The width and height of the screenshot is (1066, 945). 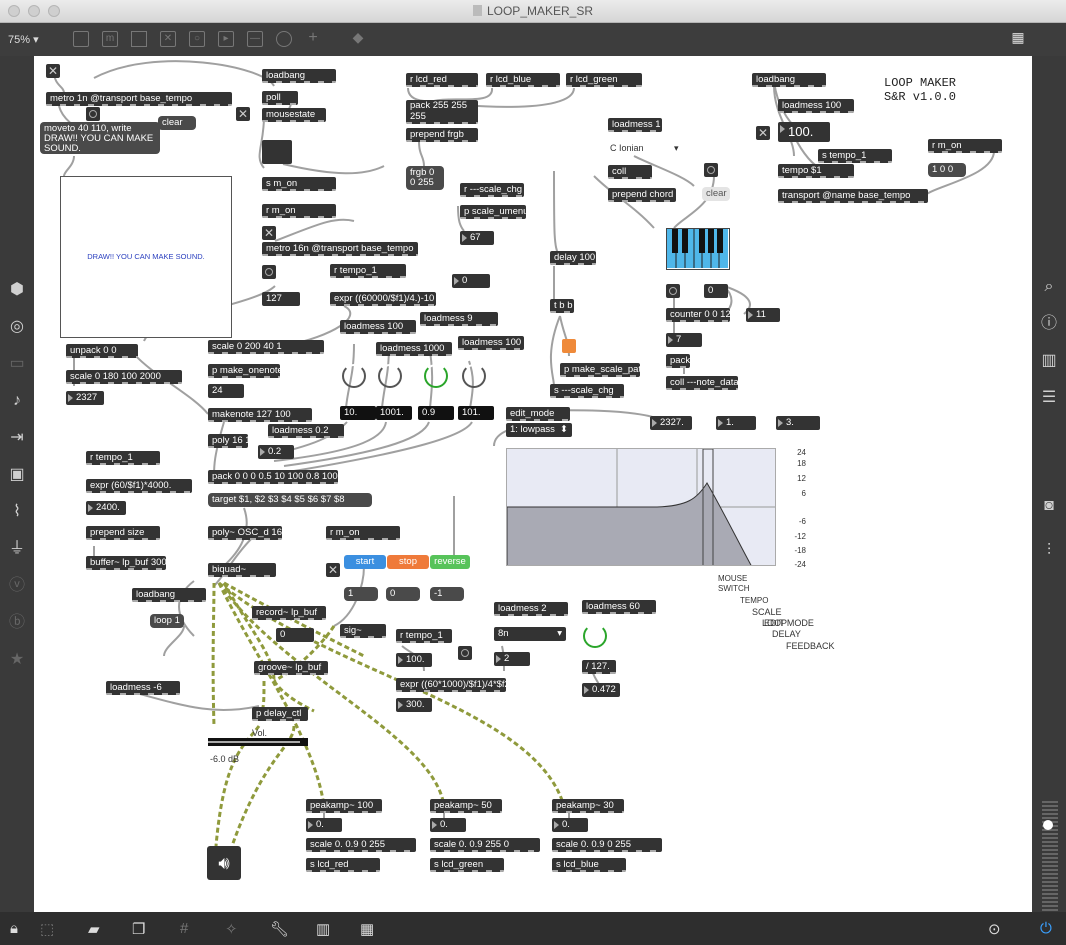 What do you see at coordinates (853, 196) in the screenshot?
I see `transport-object: transport @name base_tempo` at bounding box center [853, 196].